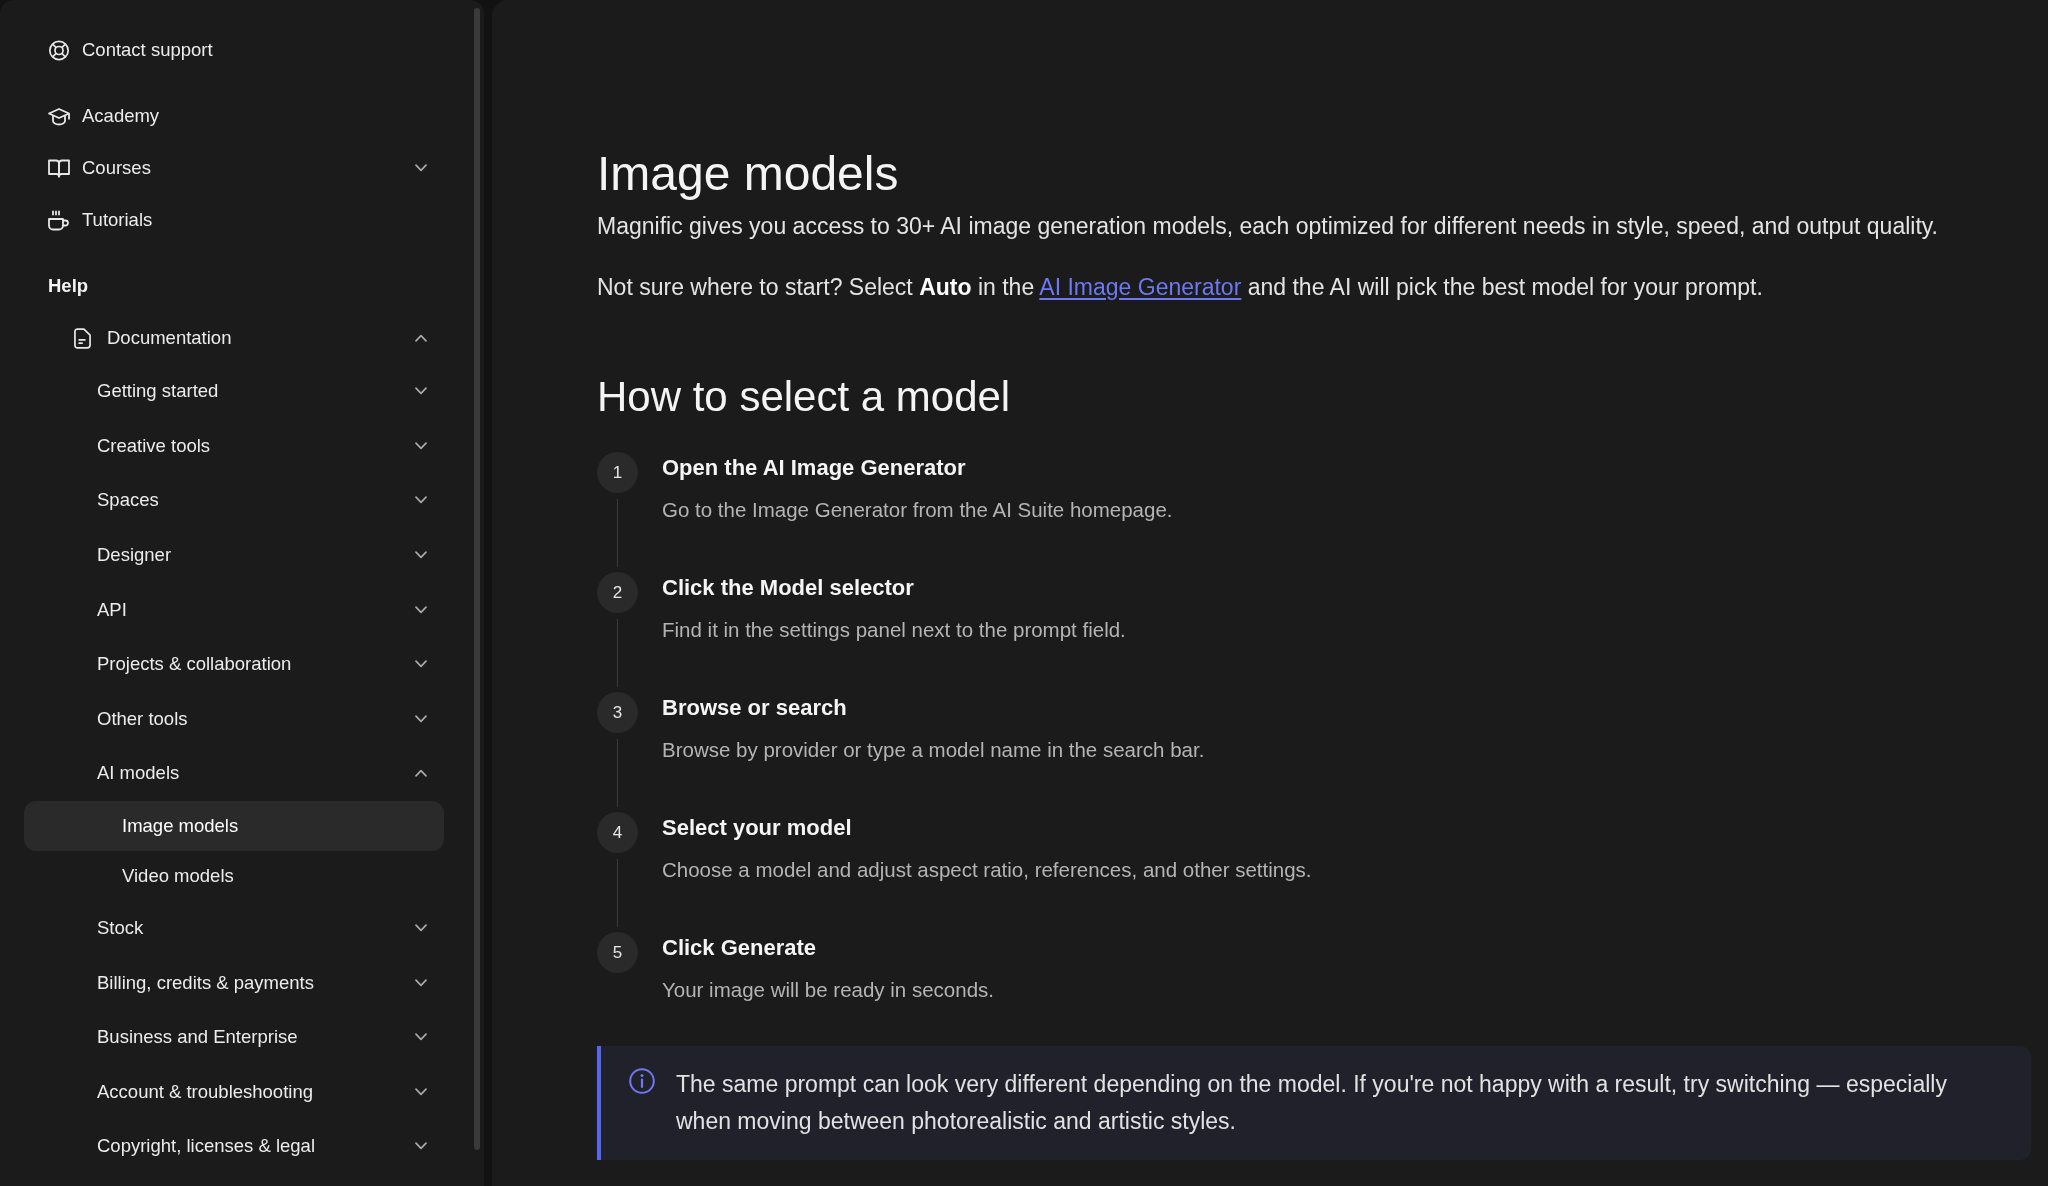  Describe the element at coordinates (234, 825) in the screenshot. I see `nav-item: Image models` at that location.